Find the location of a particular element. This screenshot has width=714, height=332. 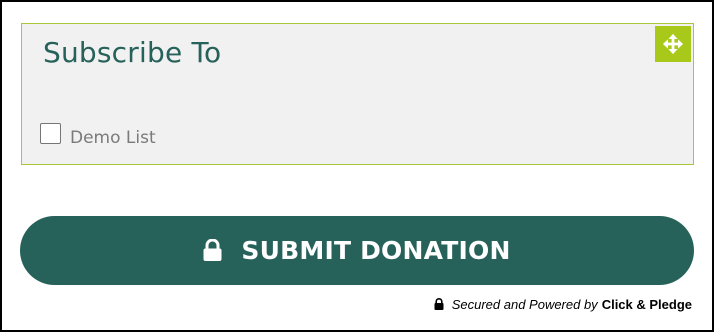

secured-text: Secured and Powered by is located at coordinates (524, 304).